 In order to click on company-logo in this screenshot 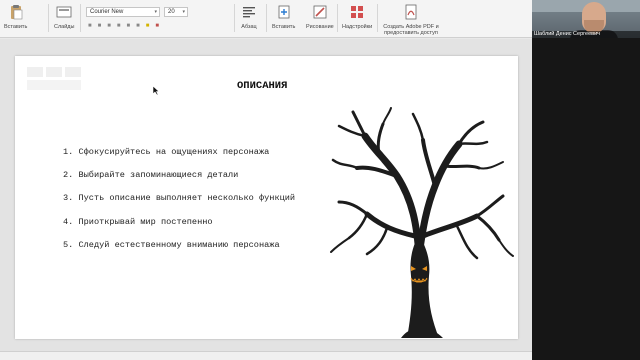, I will do `click(54, 78)`.